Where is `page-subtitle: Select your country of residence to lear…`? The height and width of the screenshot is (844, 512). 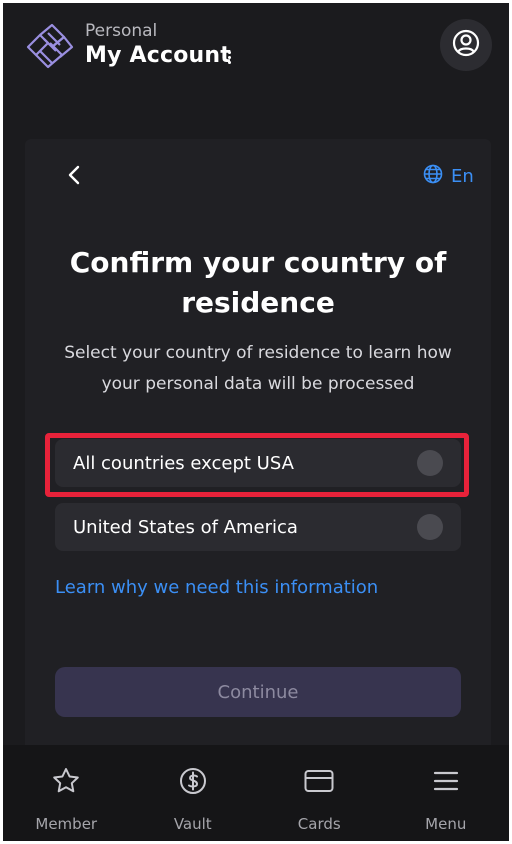 page-subtitle: Select your country of residence to lear… is located at coordinates (258, 368).